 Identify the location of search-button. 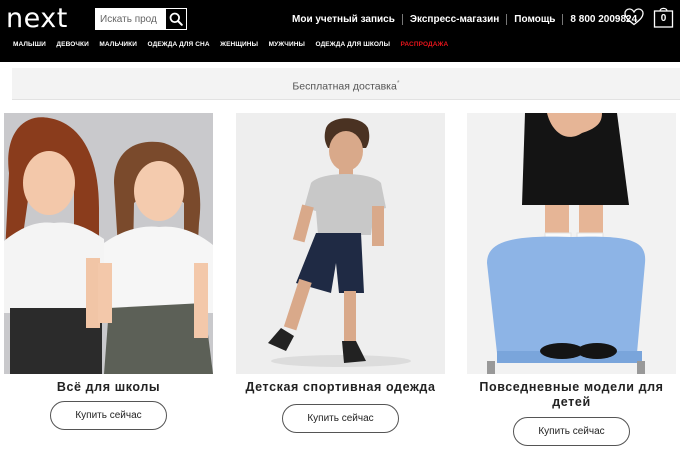
(176, 19).